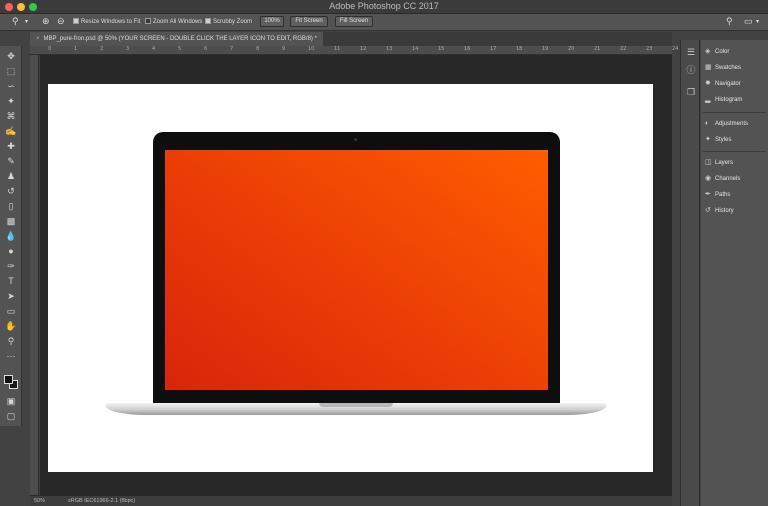  I want to click on panel-history: ↺ History, so click(735, 211).